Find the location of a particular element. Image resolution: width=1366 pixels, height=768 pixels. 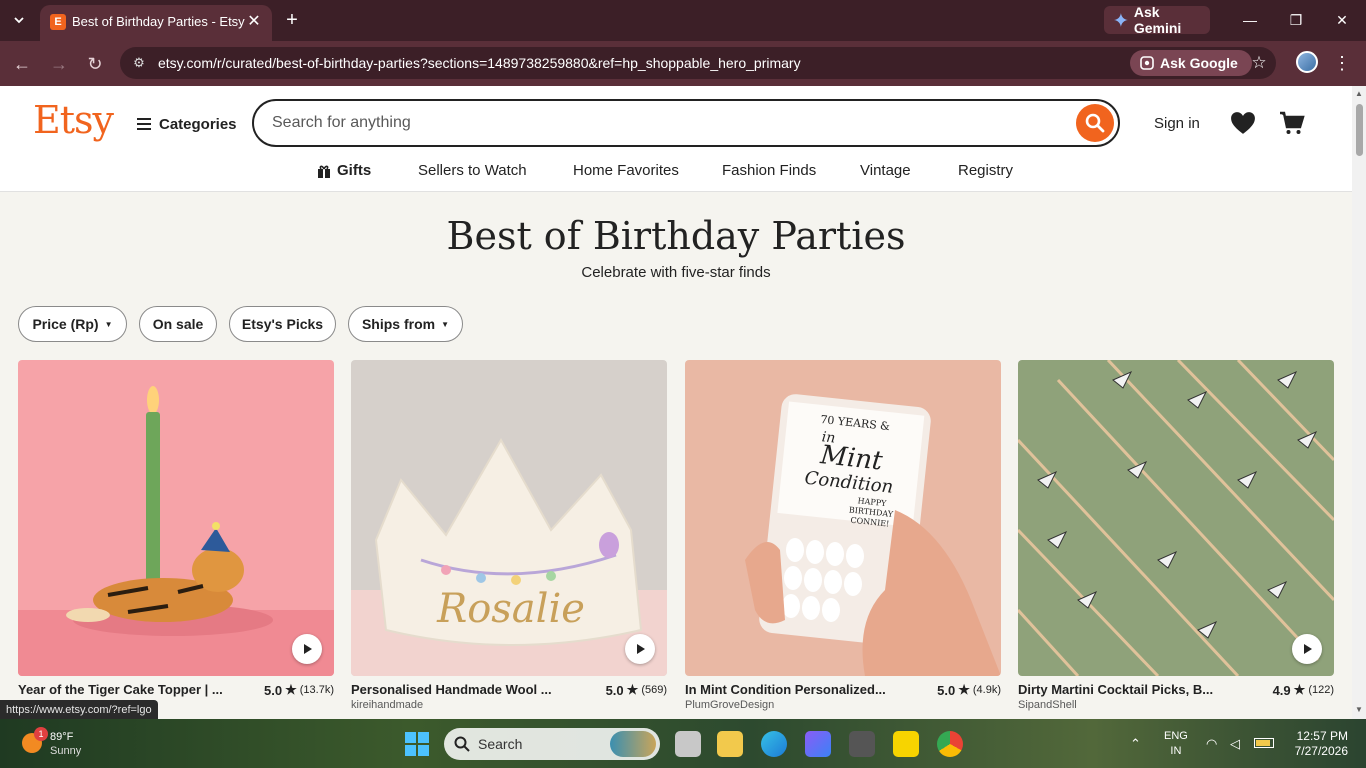

camera-icon is located at coordinates (862, 744).